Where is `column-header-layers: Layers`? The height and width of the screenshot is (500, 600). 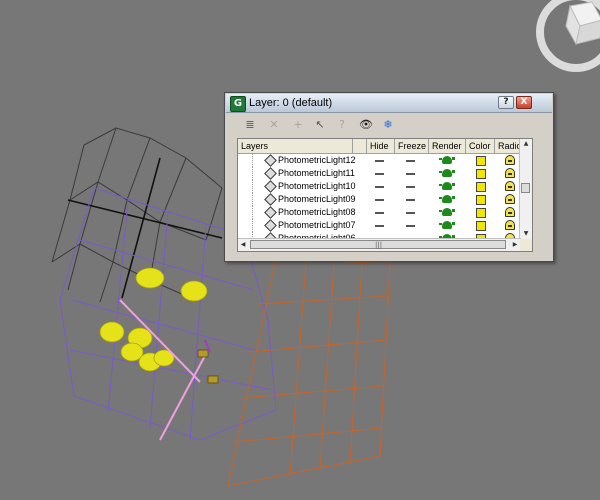
column-header-layers: Layers is located at coordinates (295, 146).